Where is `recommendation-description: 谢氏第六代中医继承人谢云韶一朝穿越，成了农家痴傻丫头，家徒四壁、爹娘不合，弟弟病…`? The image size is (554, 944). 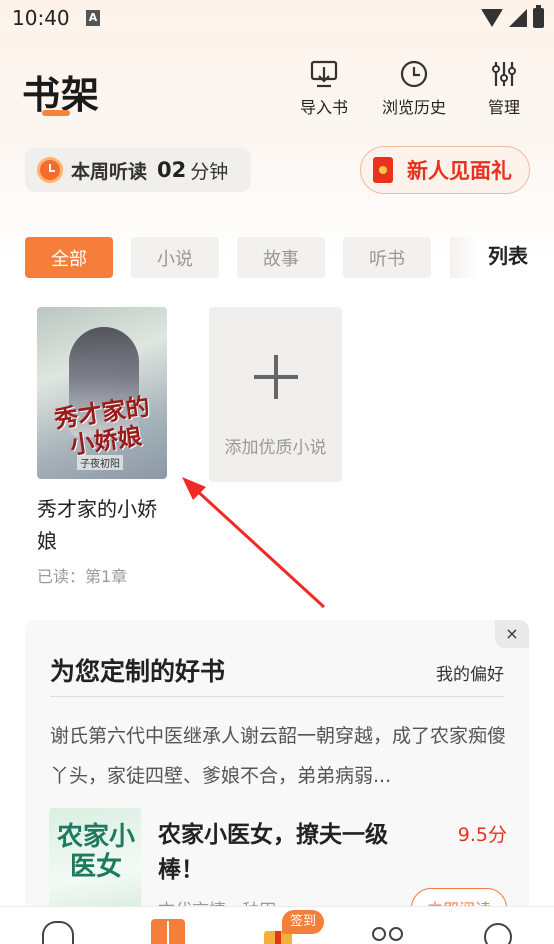 recommendation-description: 谢氏第六代中医继承人谢云韶一朝穿越，成了农家痴傻丫头，家徒四壁、爹娘不合，弟弟病… is located at coordinates (278, 756).